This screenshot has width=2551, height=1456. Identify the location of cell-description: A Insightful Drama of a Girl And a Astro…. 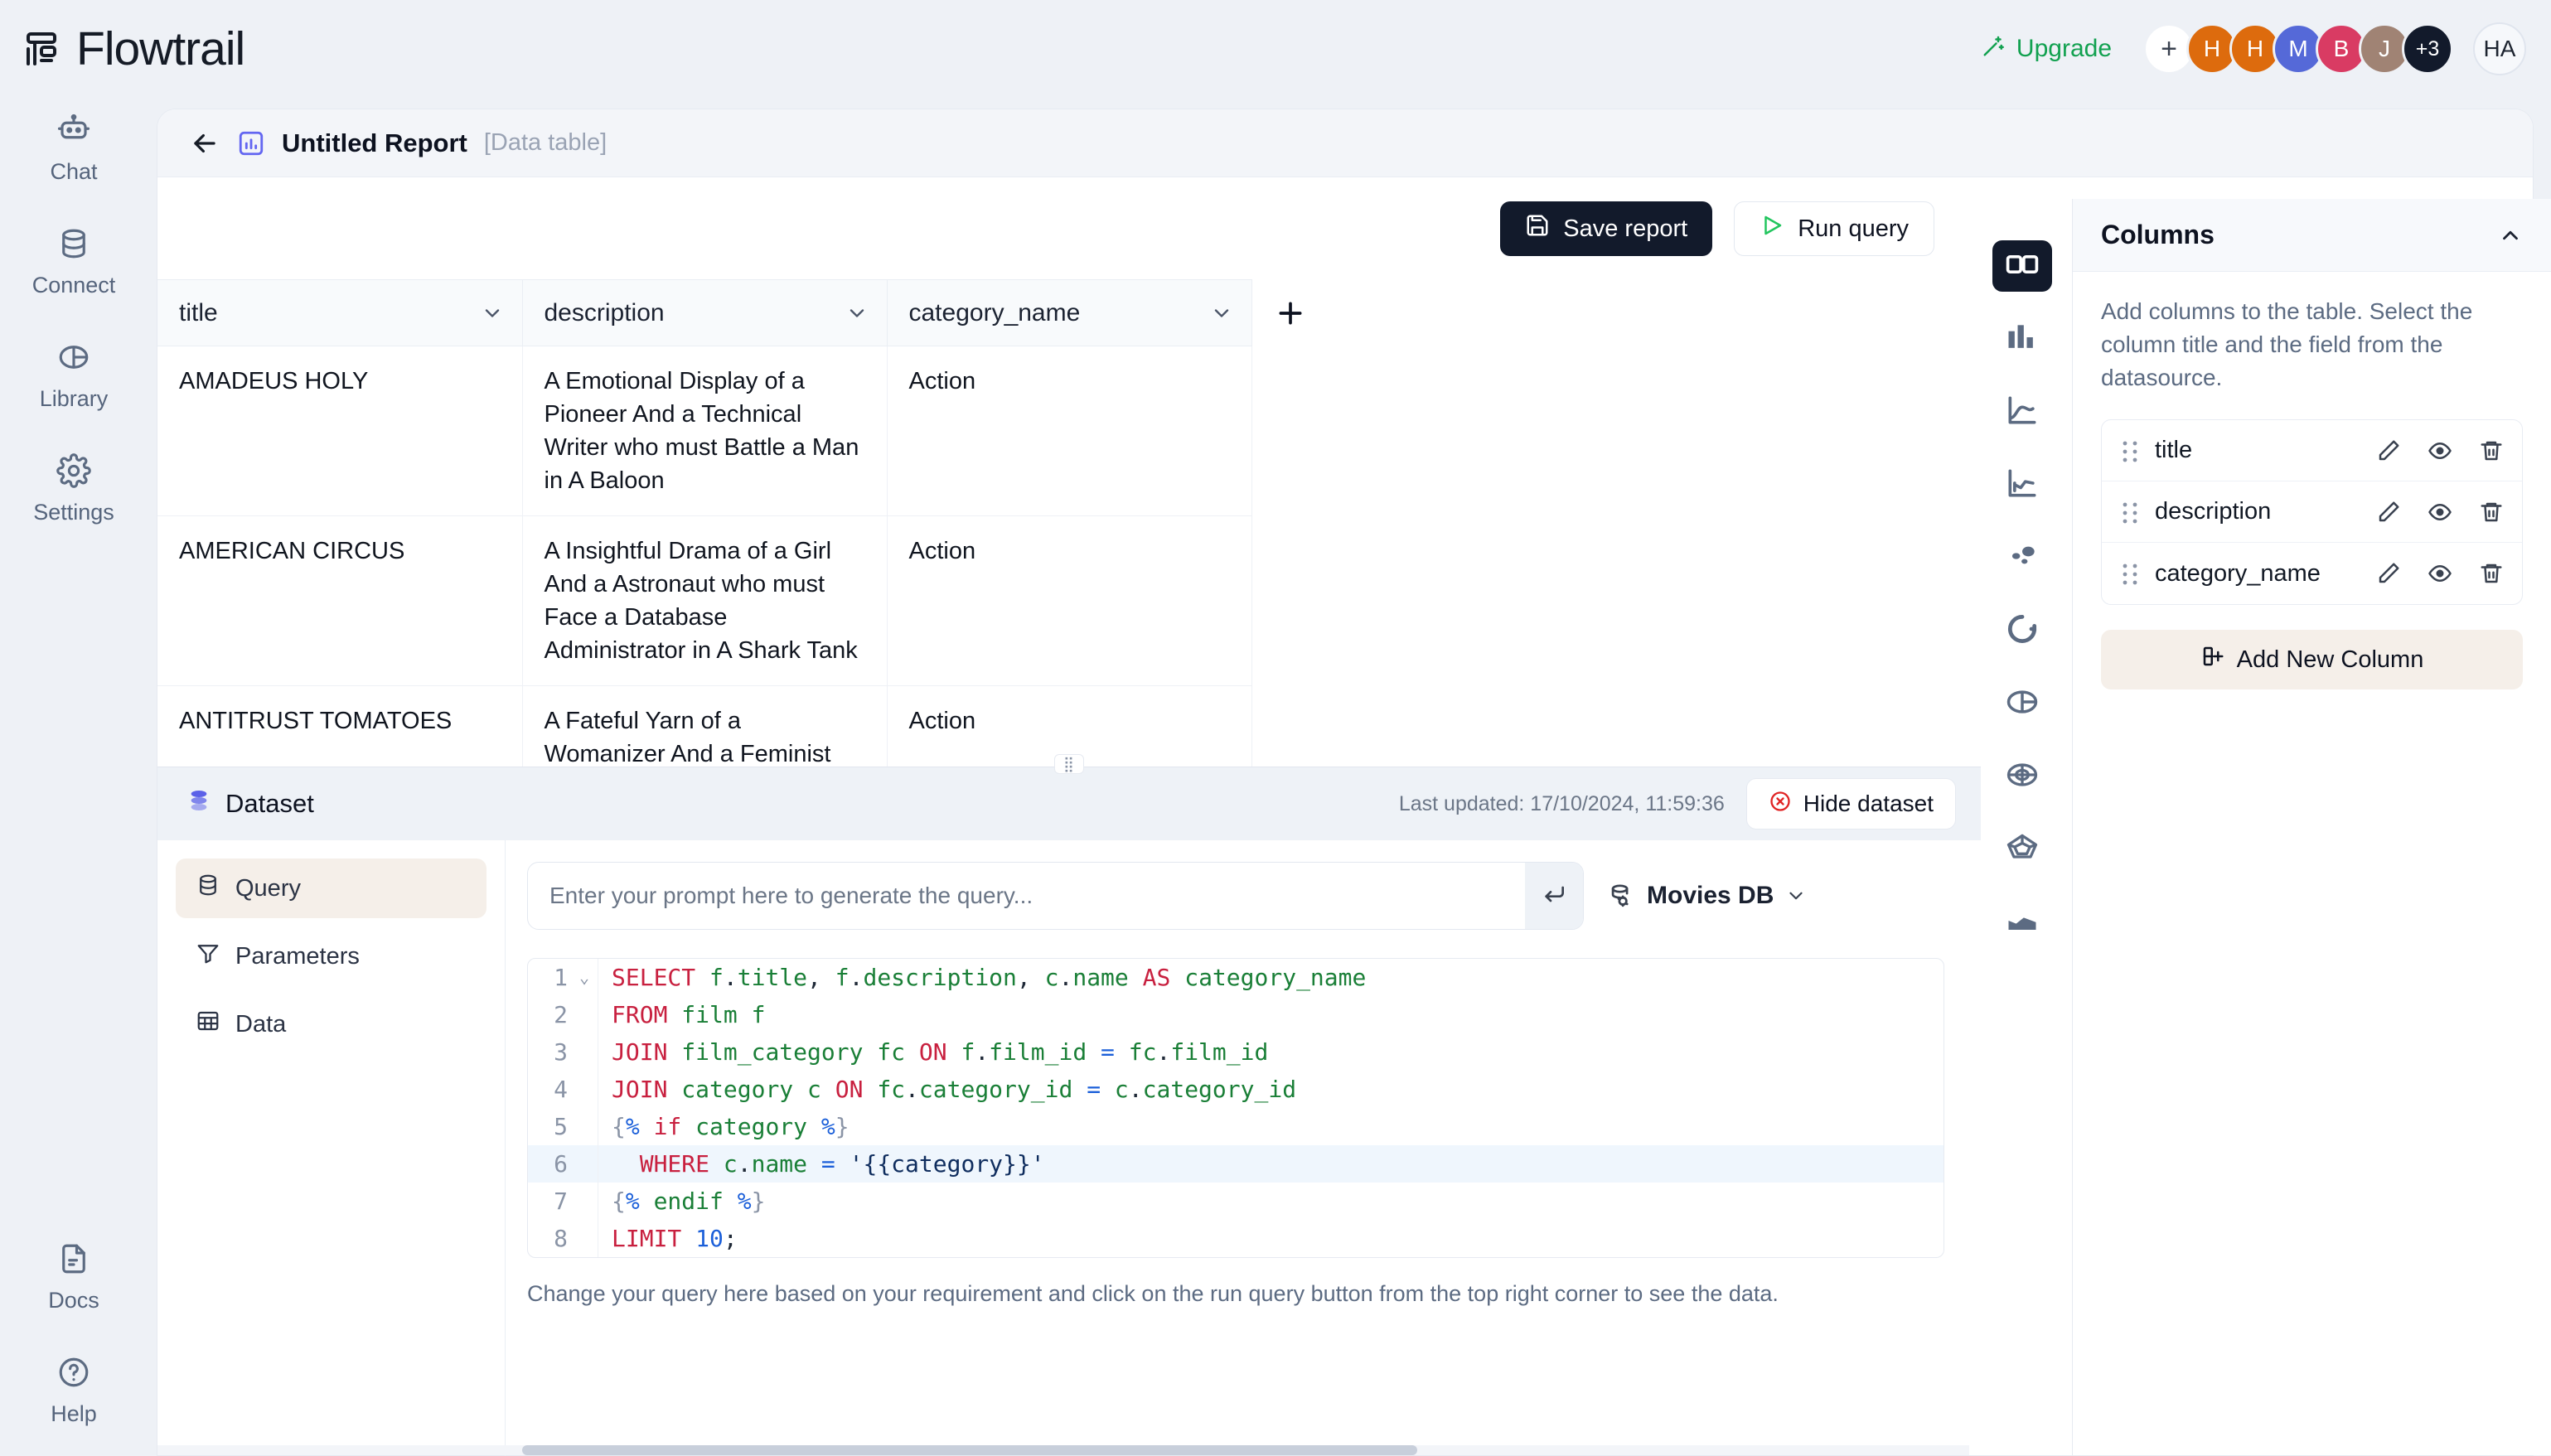
(704, 601).